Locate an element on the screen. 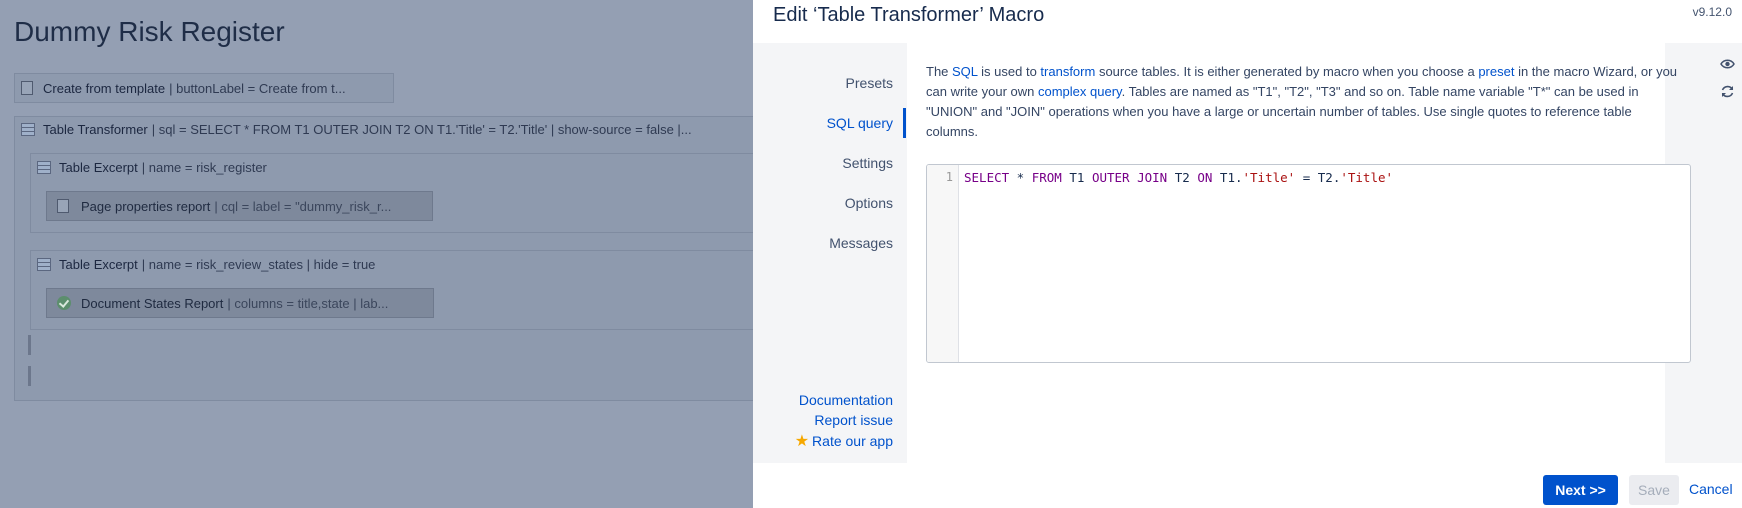 The image size is (1742, 508). next-button: Next >> is located at coordinates (1580, 490).